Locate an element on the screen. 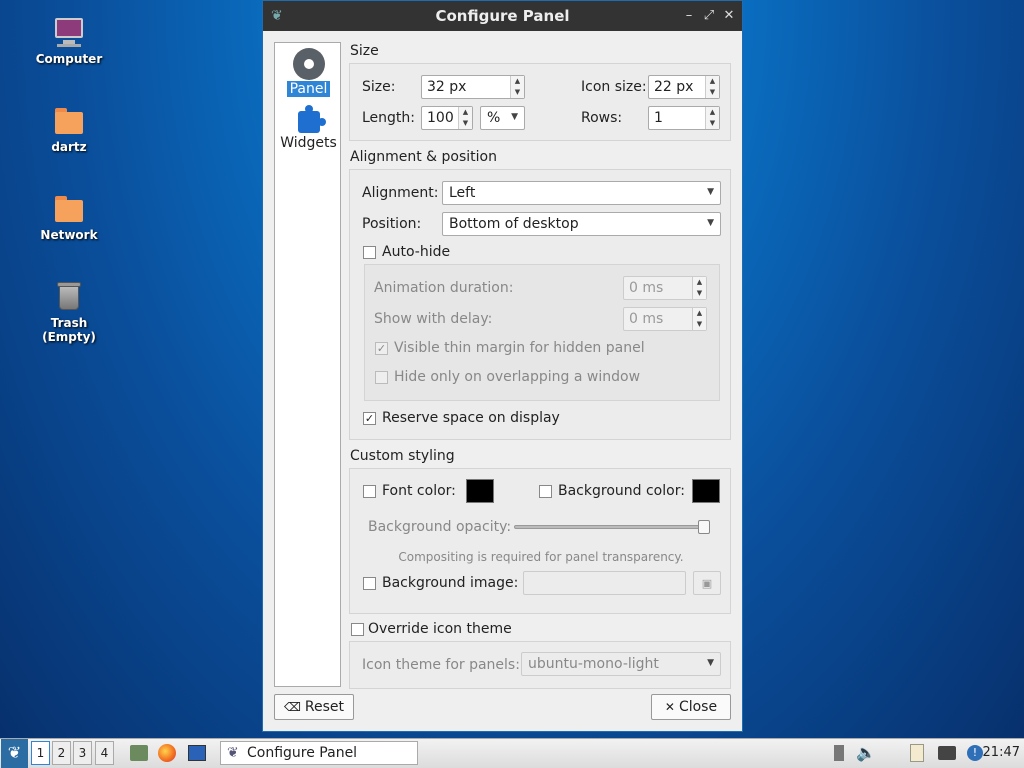 This screenshot has width=1024, height=768. overlap-checkbox is located at coordinates (381, 377).